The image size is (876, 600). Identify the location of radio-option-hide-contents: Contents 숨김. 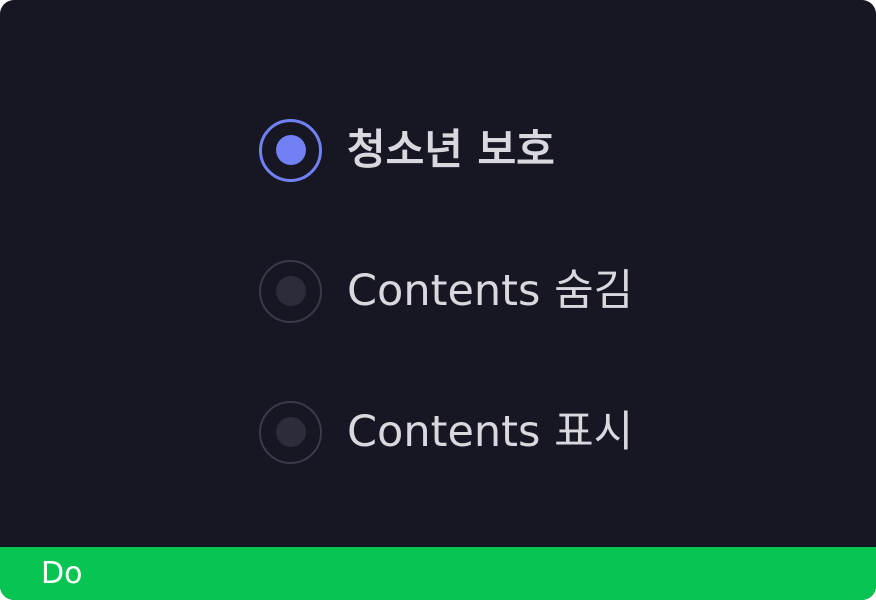
(446, 291).